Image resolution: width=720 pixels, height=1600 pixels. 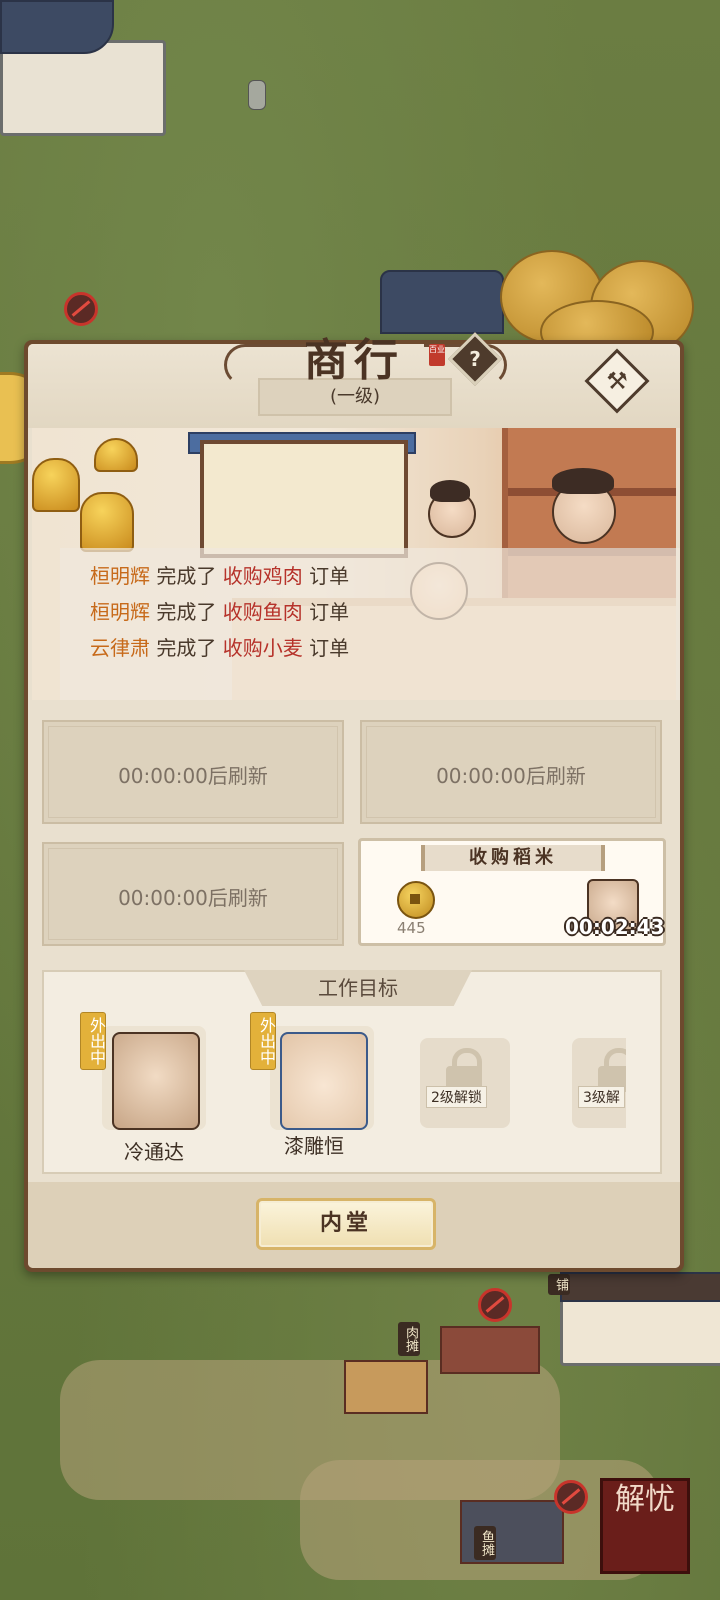 I want to click on order-reward: 445, so click(x=411, y=928).